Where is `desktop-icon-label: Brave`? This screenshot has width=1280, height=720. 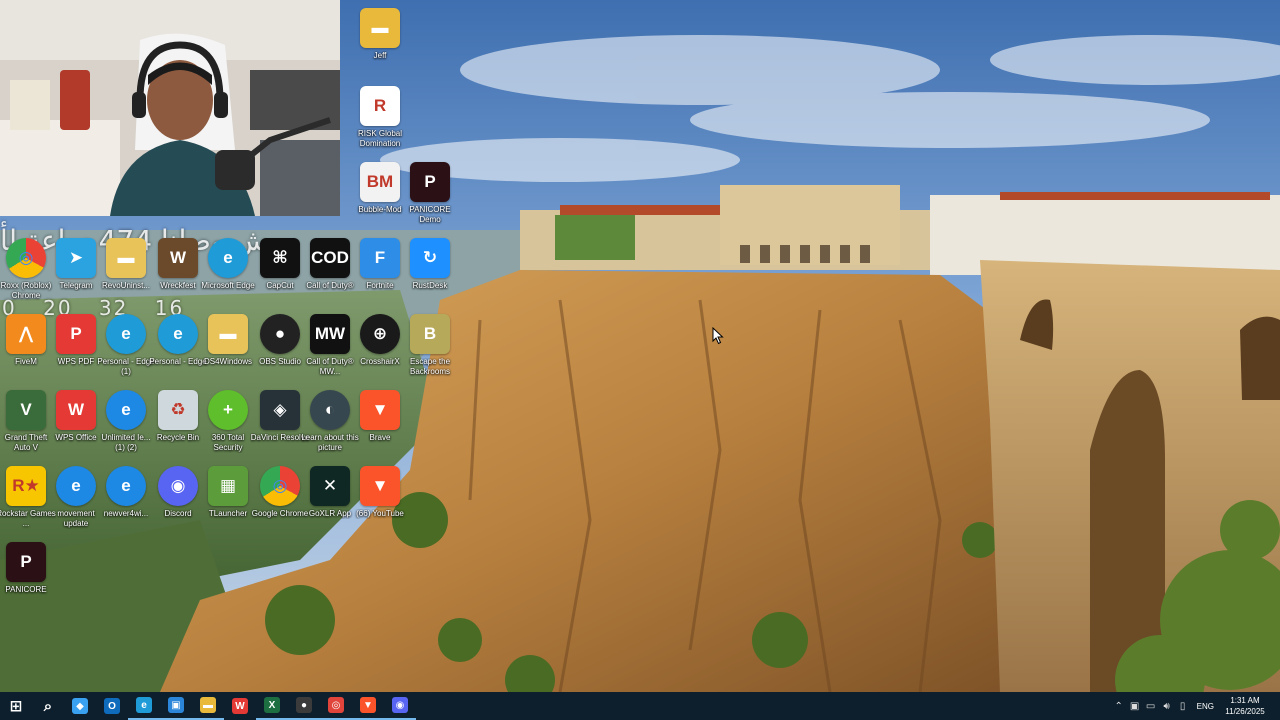
desktop-icon-label: Brave is located at coordinates (380, 437).